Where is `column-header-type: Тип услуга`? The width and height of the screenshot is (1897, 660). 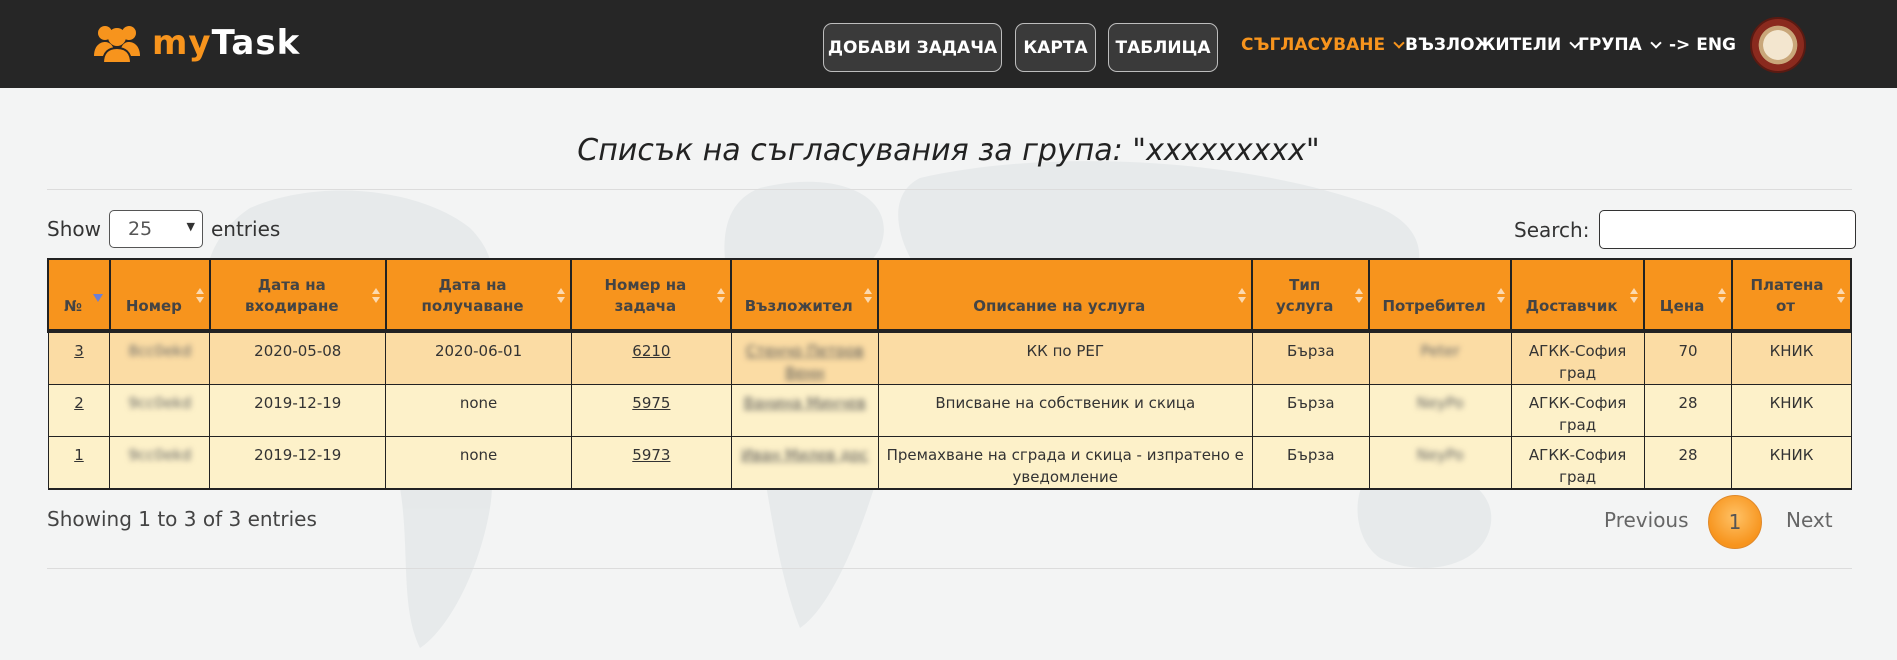
column-header-type: Тип услуга is located at coordinates (1311, 295).